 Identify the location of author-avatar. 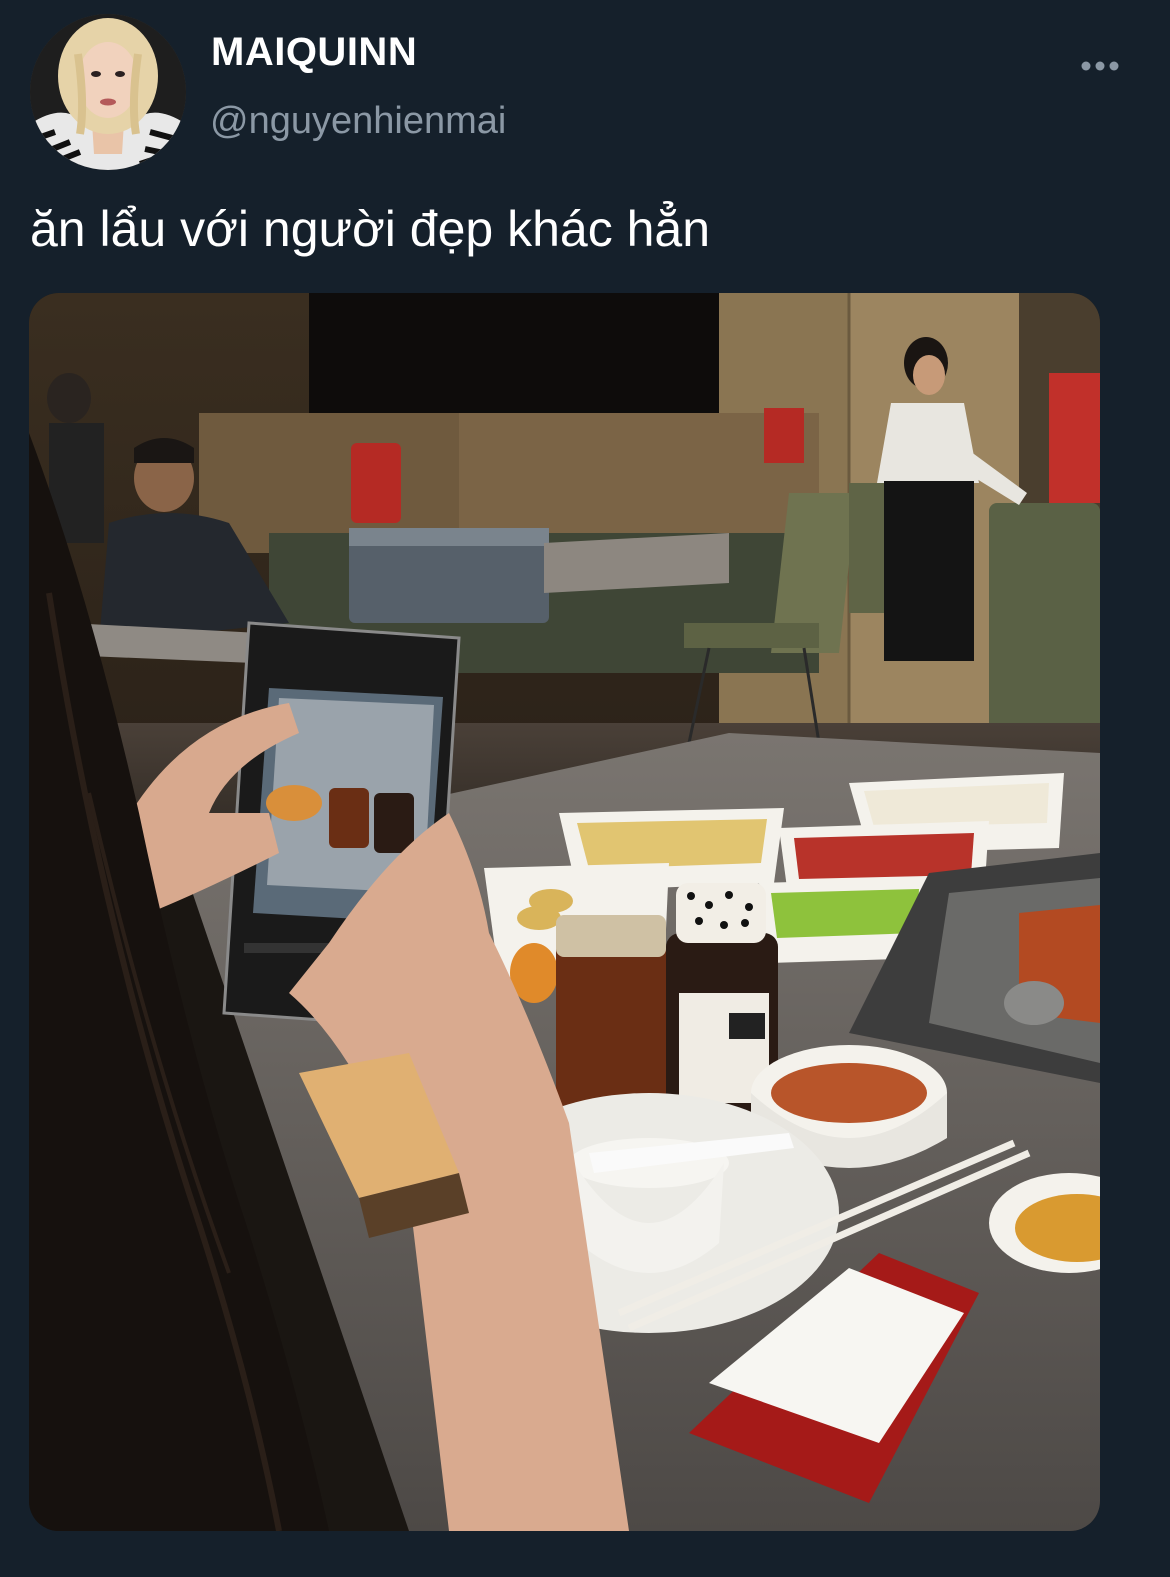
(108, 92).